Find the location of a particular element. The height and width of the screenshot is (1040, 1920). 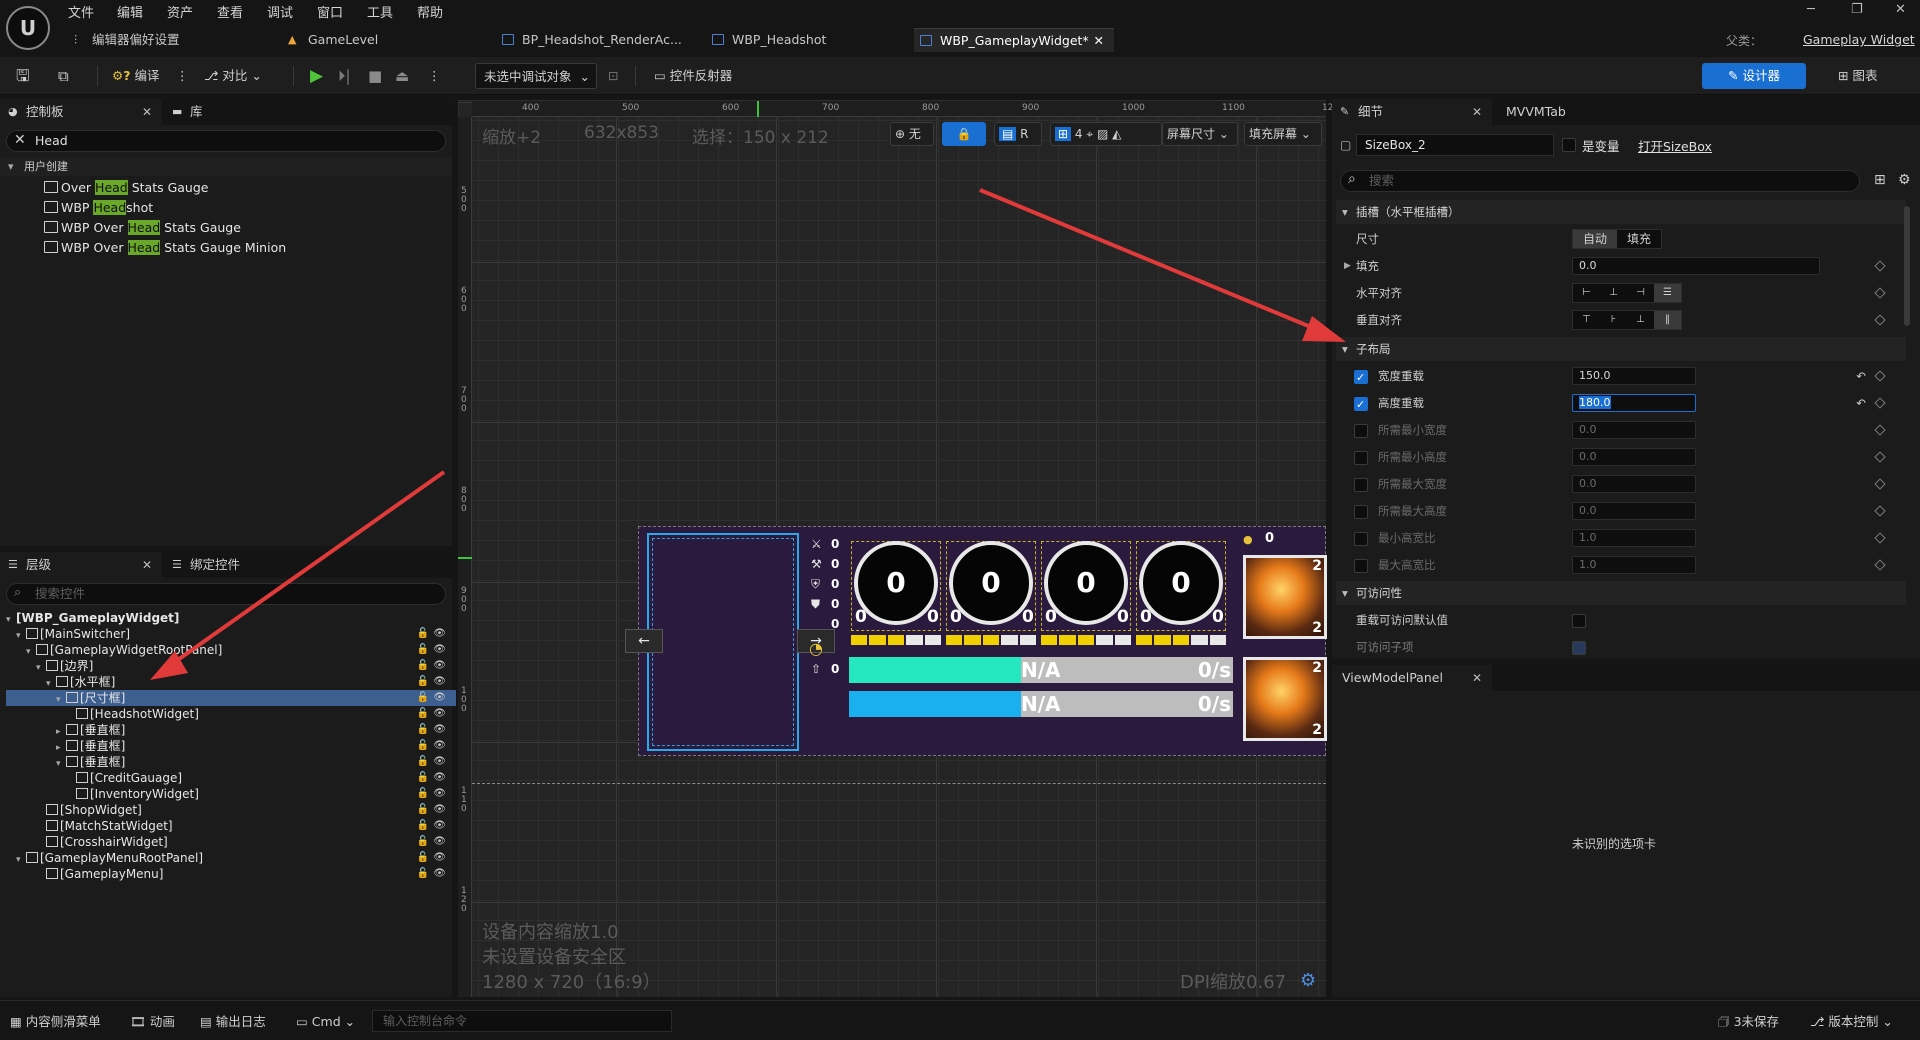

size-fill-button: 填充 is located at coordinates (1639, 239).